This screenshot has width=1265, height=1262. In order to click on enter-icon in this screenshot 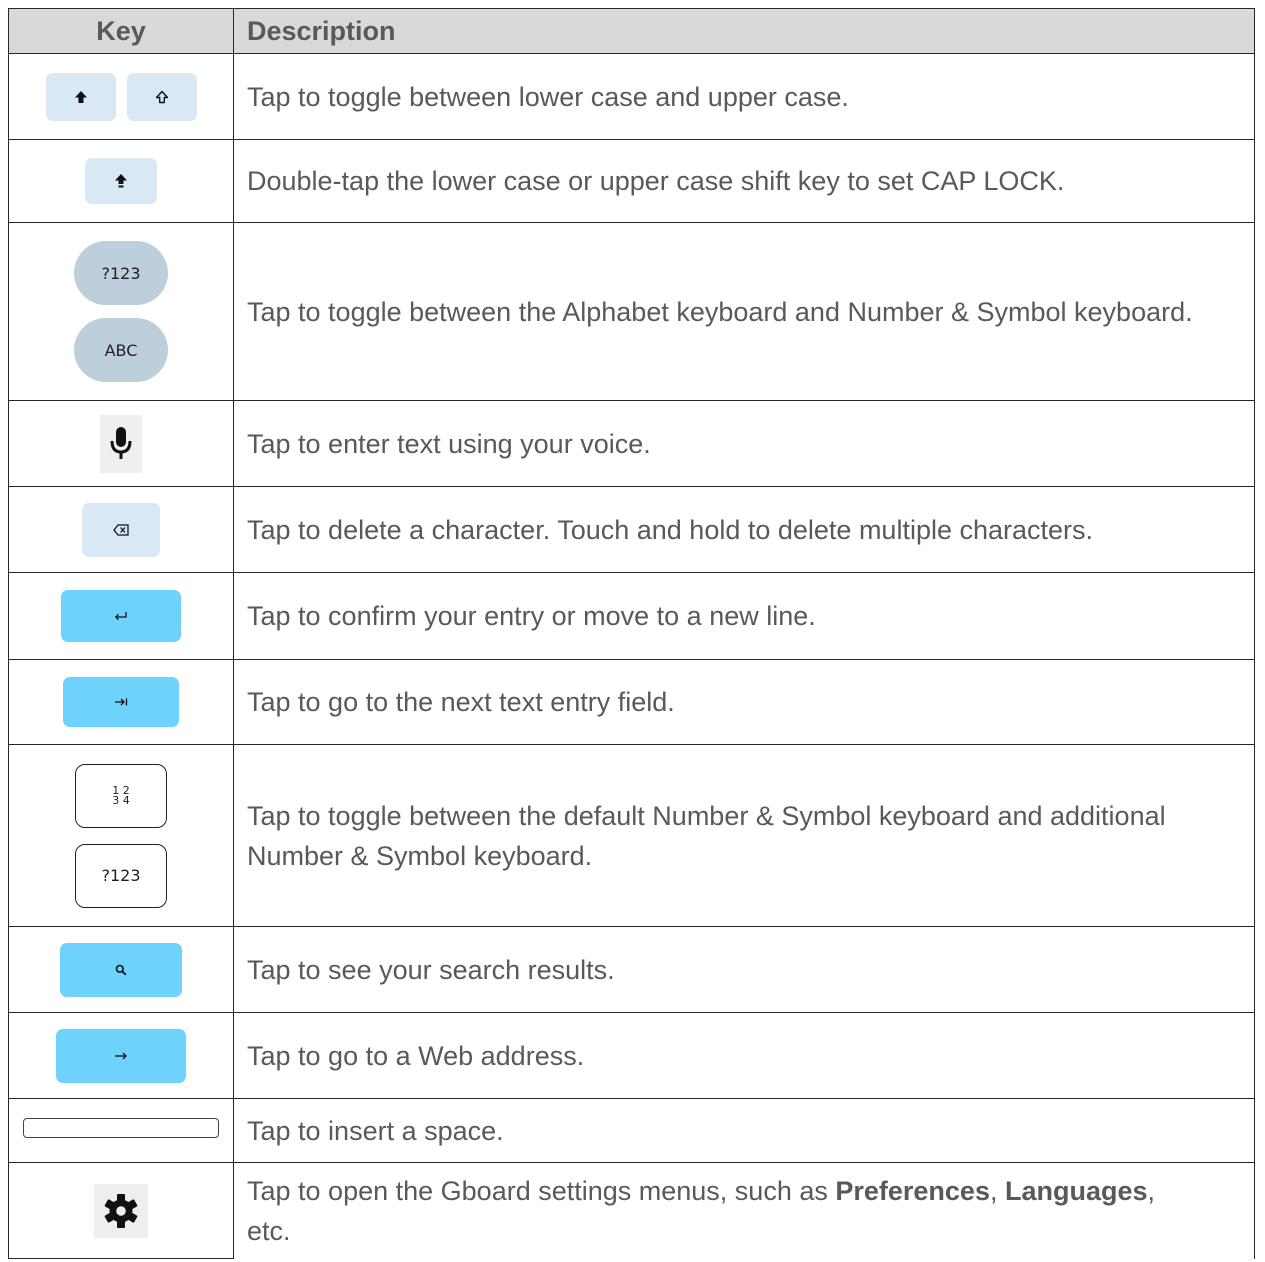, I will do `click(121, 616)`.